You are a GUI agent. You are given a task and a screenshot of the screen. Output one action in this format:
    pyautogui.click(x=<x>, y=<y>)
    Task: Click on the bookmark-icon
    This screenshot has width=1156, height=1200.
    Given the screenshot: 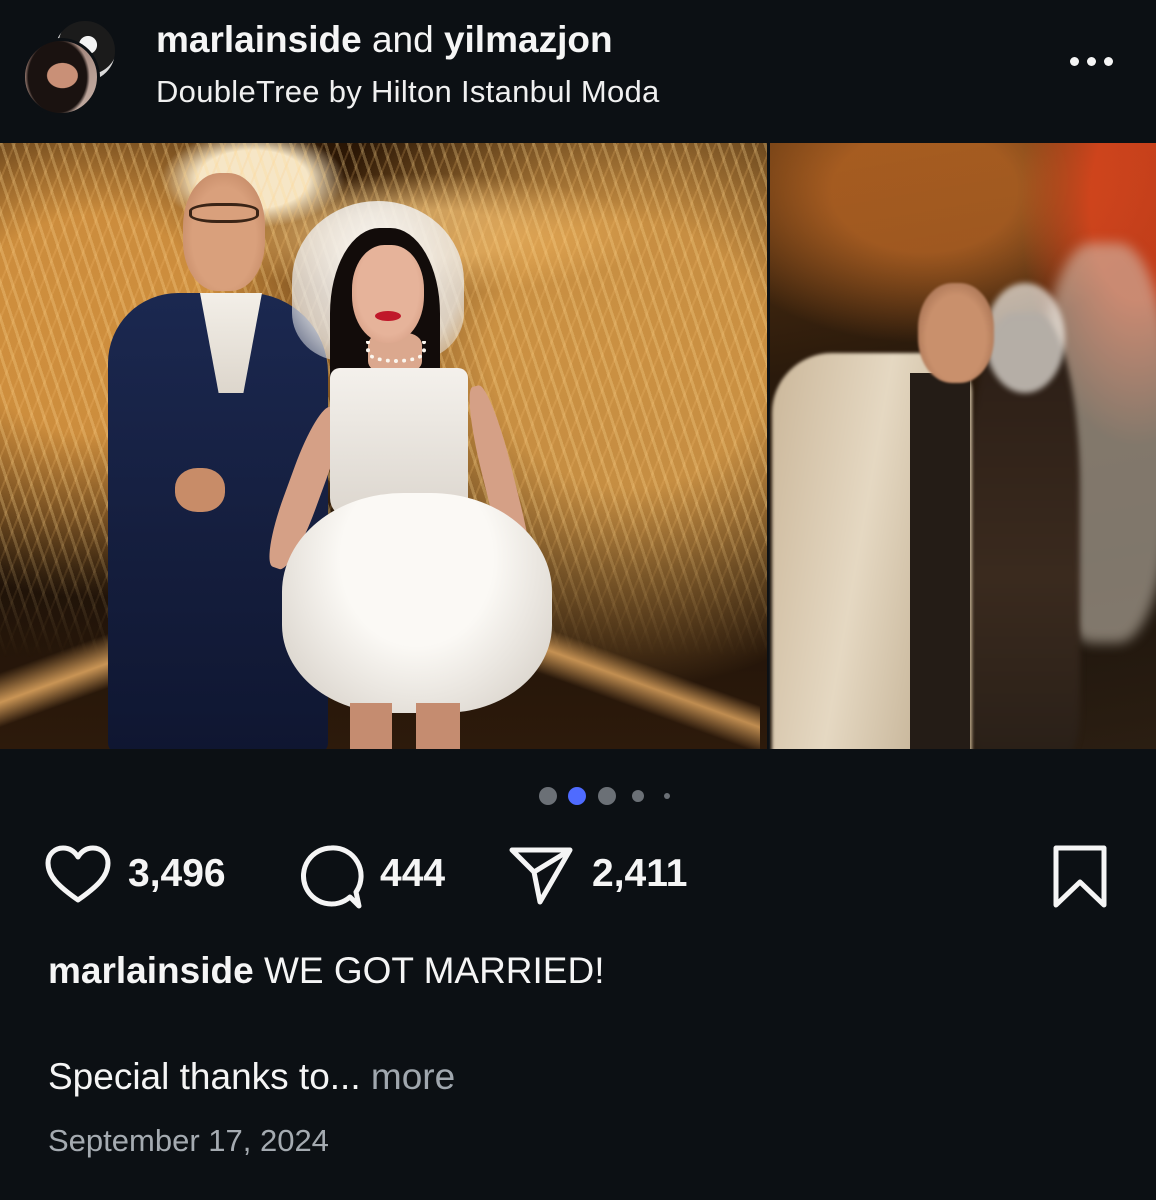 What is the action you would take?
    pyautogui.click(x=1080, y=877)
    